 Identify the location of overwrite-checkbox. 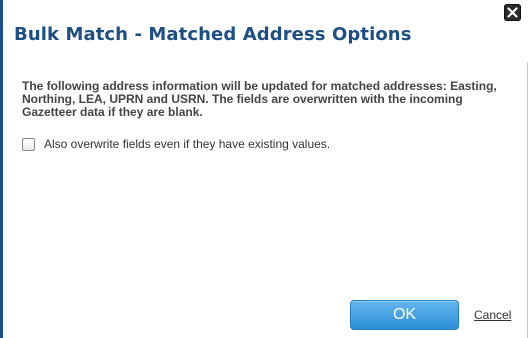
(28, 144).